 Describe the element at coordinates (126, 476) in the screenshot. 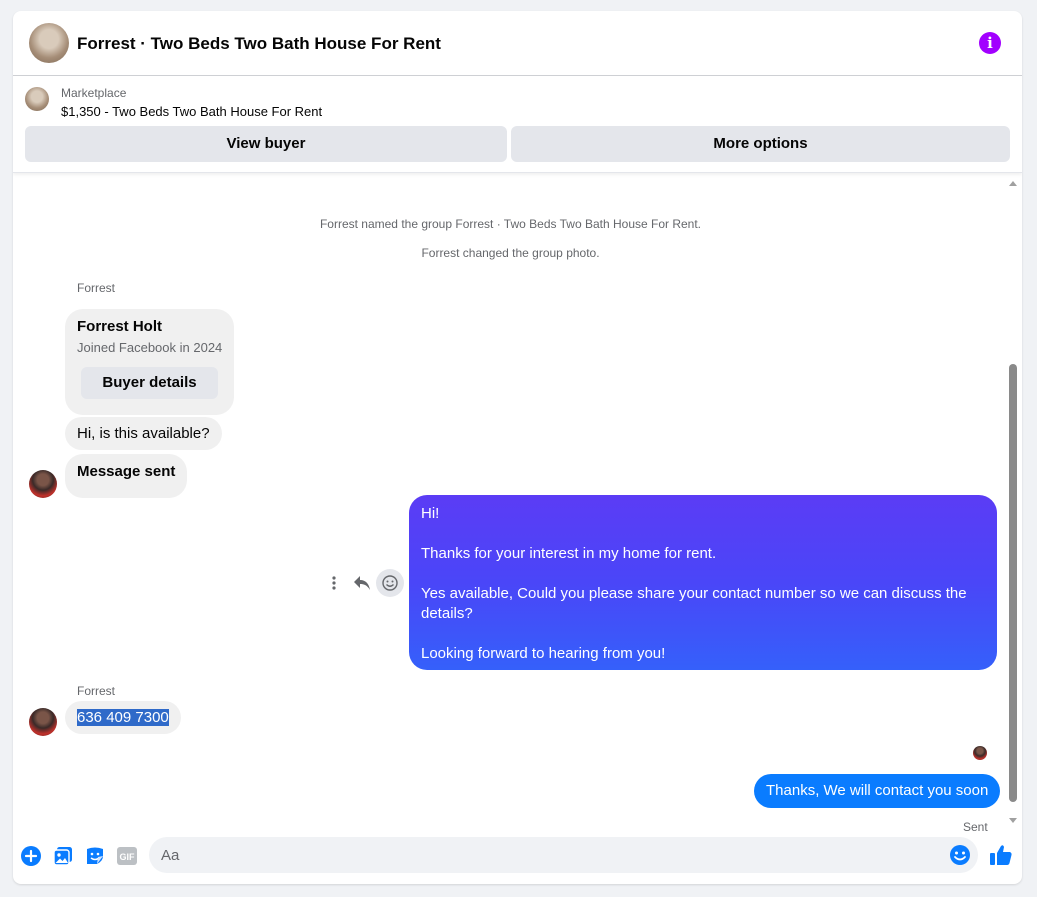

I see `incoming-message: Message sent` at that location.